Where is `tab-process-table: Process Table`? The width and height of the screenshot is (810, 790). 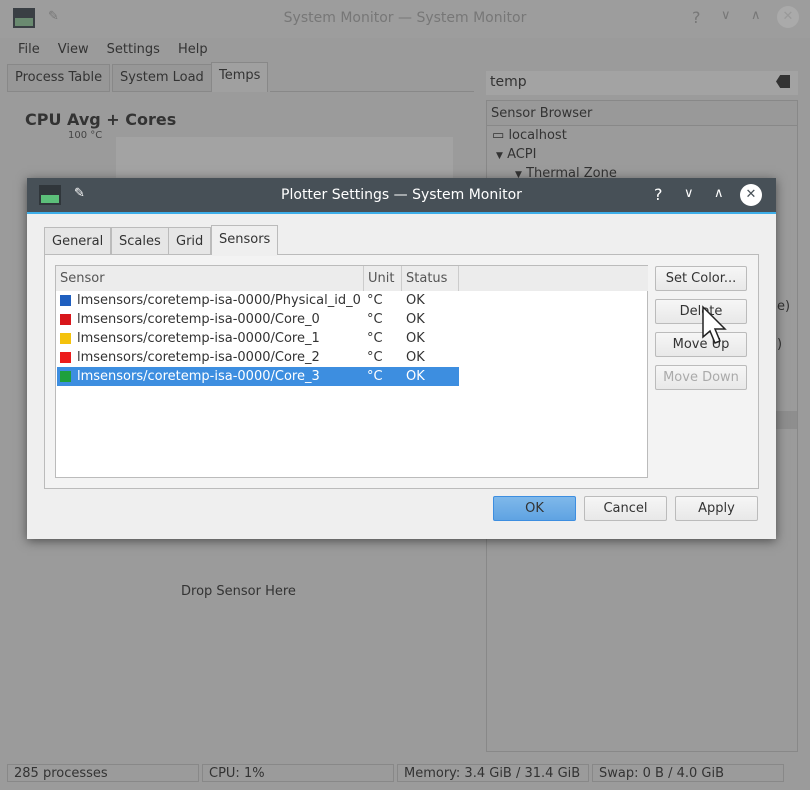
tab-process-table: Process Table is located at coordinates (59, 78).